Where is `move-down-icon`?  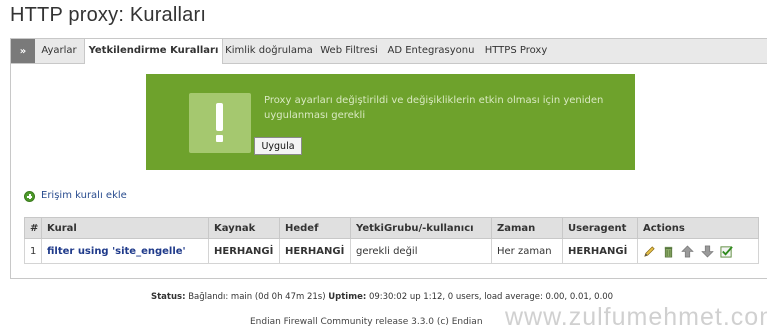 move-down-icon is located at coordinates (707, 251).